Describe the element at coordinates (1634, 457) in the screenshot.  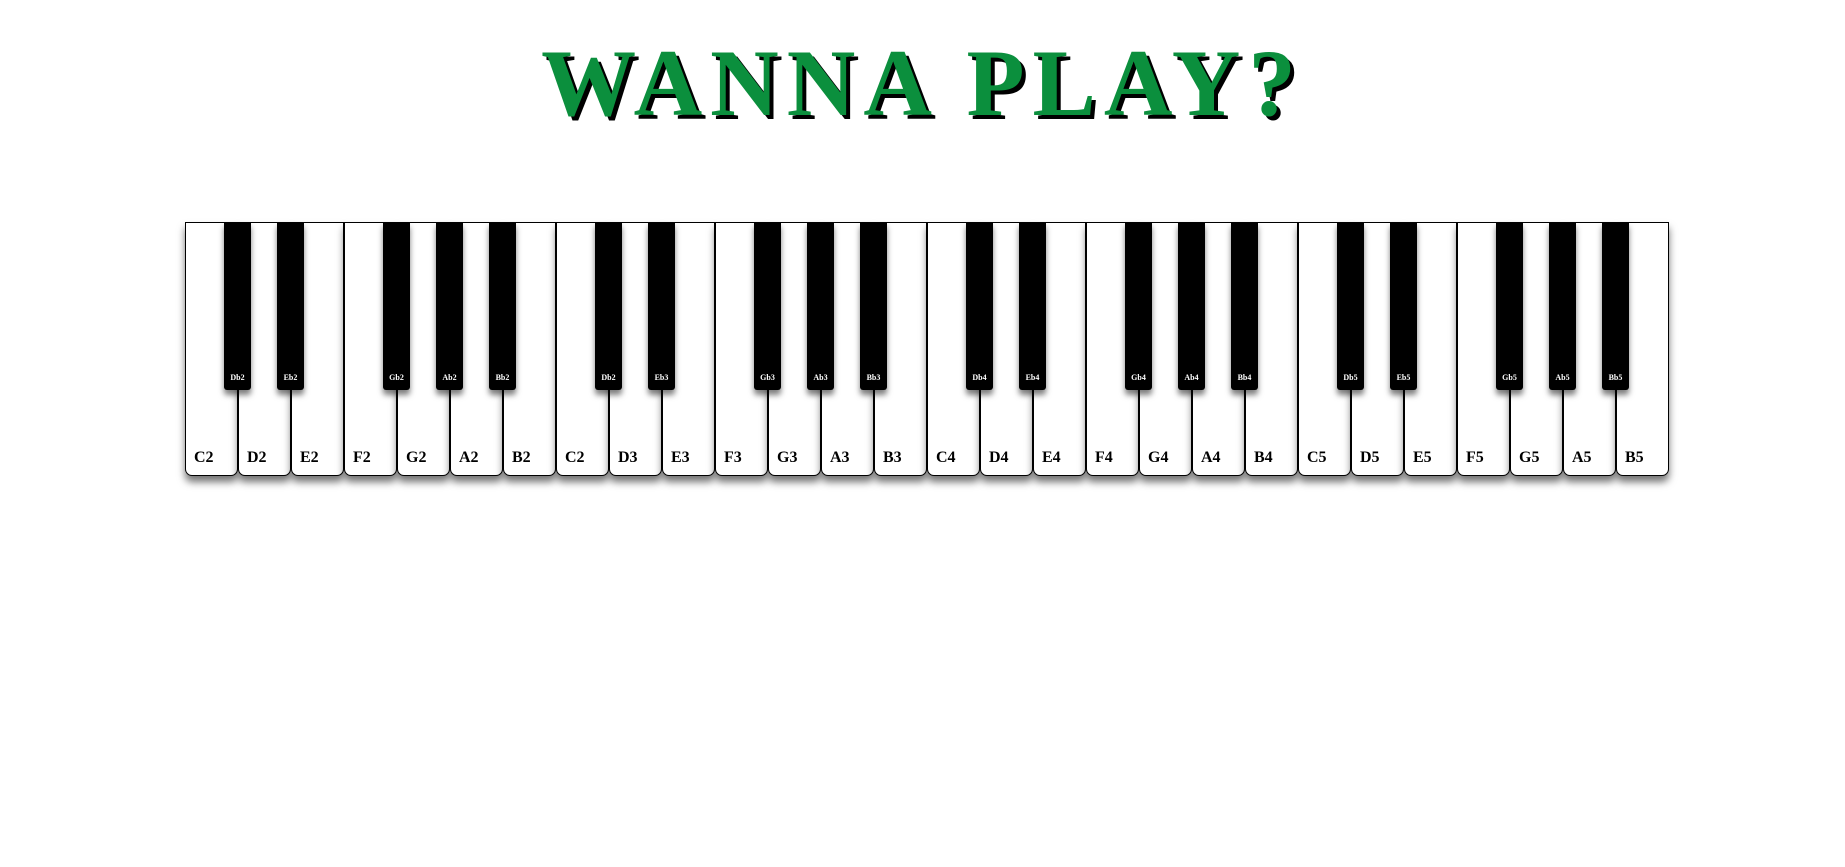
I see `white-key-label: B5` at that location.